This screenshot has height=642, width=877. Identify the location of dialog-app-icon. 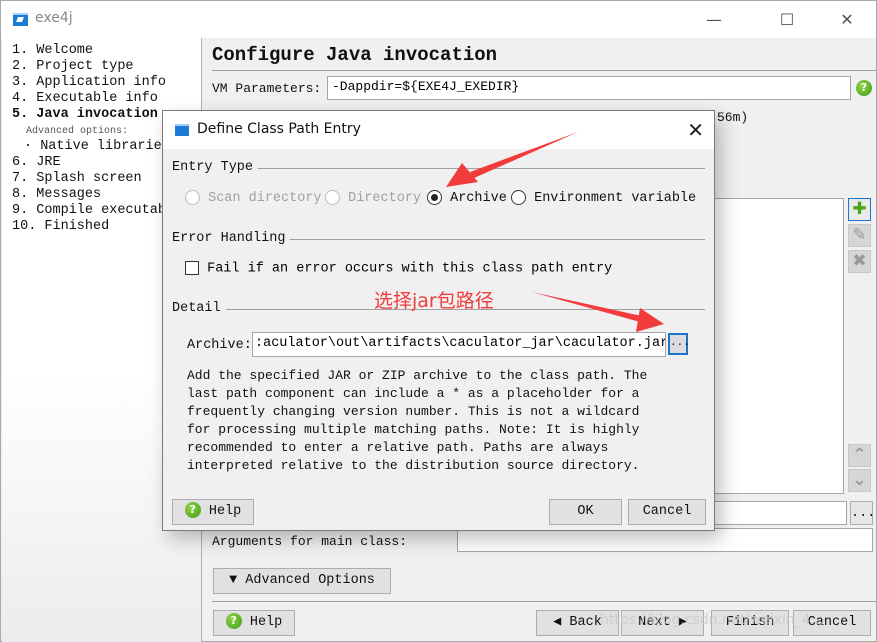
(182, 130).